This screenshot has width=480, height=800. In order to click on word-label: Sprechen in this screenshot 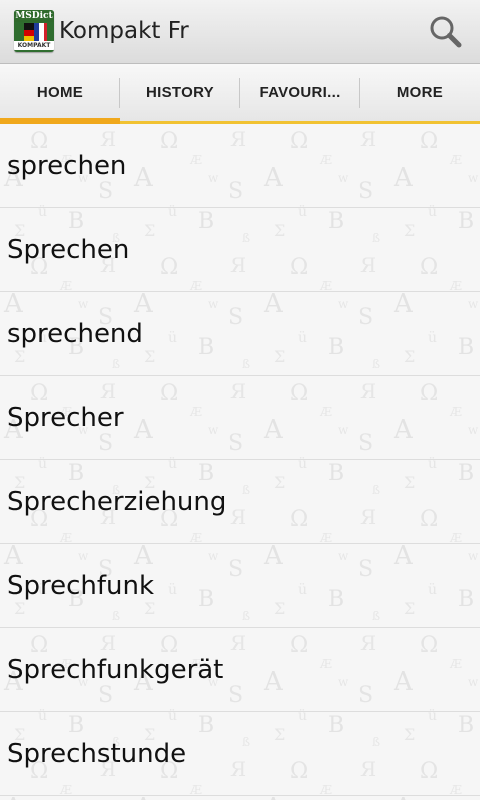, I will do `click(68, 249)`.